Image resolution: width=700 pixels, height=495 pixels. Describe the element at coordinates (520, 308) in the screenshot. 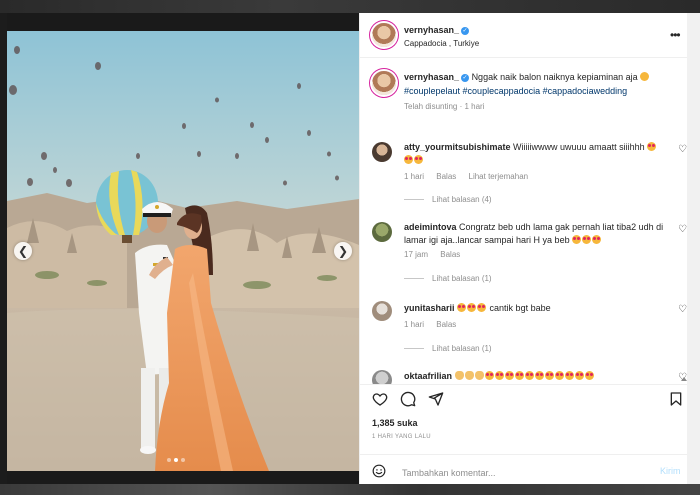

I see `comment-text: cantik bgt babe` at that location.